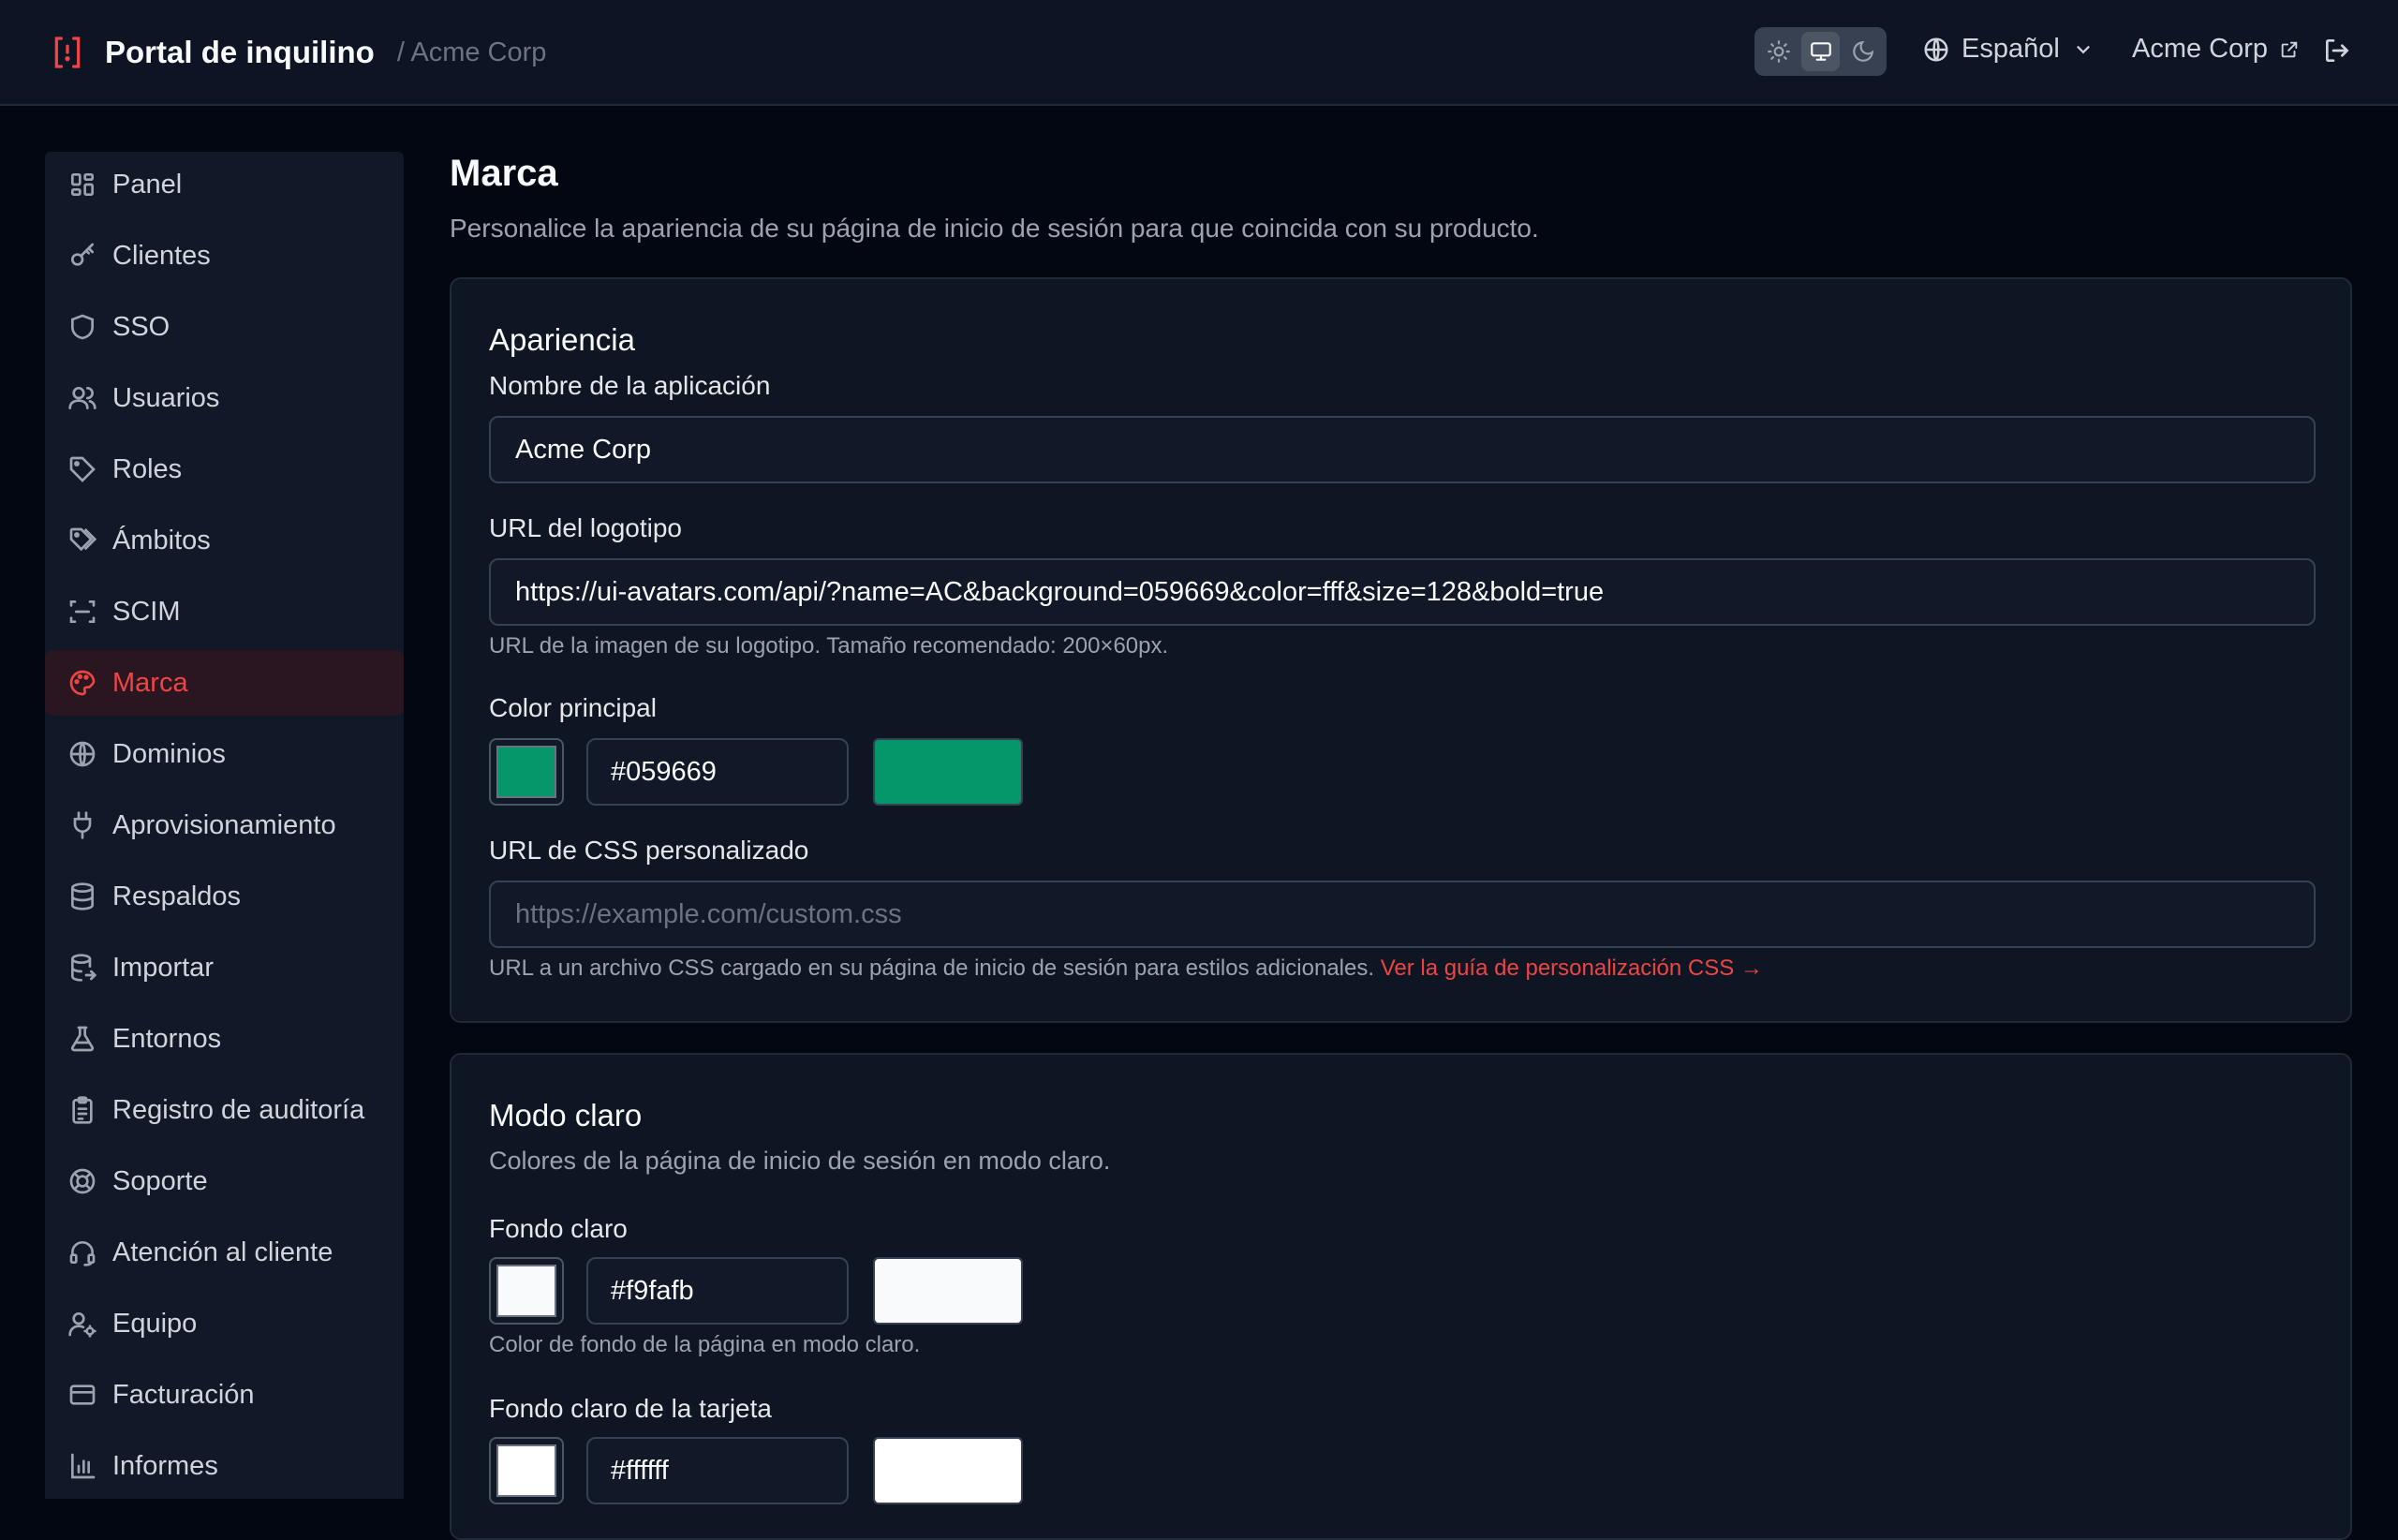 This screenshot has width=2398, height=1540. Describe the element at coordinates (169, 753) in the screenshot. I see `sidebar-item-label: Dominios` at that location.